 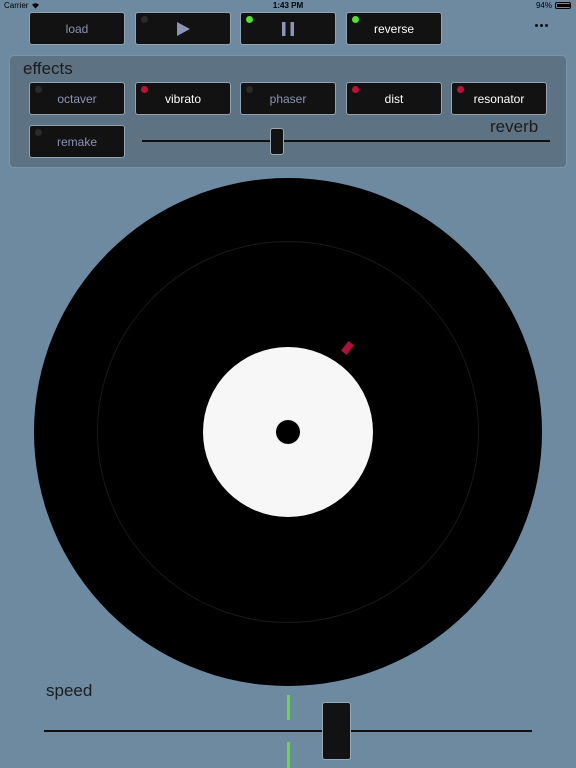 What do you see at coordinates (288, 432) in the screenshot?
I see `record-spindle` at bounding box center [288, 432].